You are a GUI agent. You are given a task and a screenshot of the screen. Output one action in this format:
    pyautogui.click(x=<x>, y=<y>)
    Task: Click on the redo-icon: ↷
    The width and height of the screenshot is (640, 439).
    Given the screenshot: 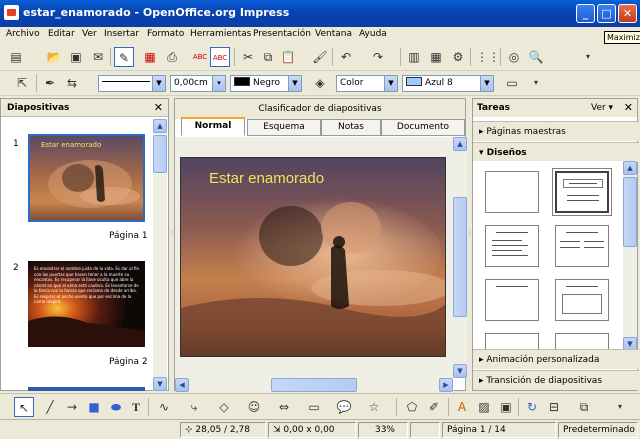 What is the action you would take?
    pyautogui.click(x=378, y=57)
    